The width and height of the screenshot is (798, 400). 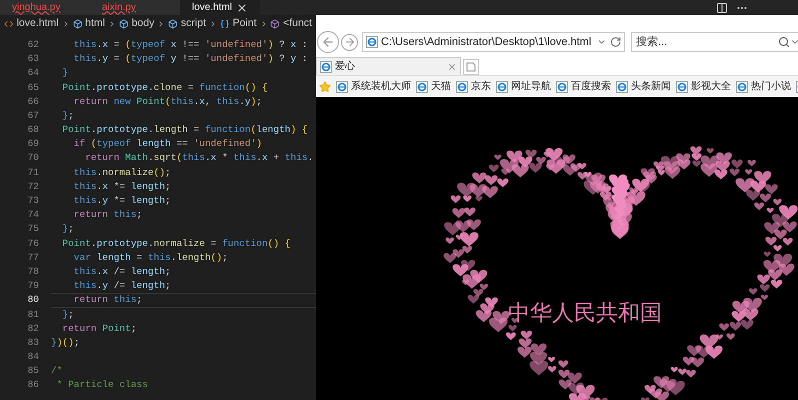 What do you see at coordinates (325, 86) in the screenshot?
I see `star-icon` at bounding box center [325, 86].